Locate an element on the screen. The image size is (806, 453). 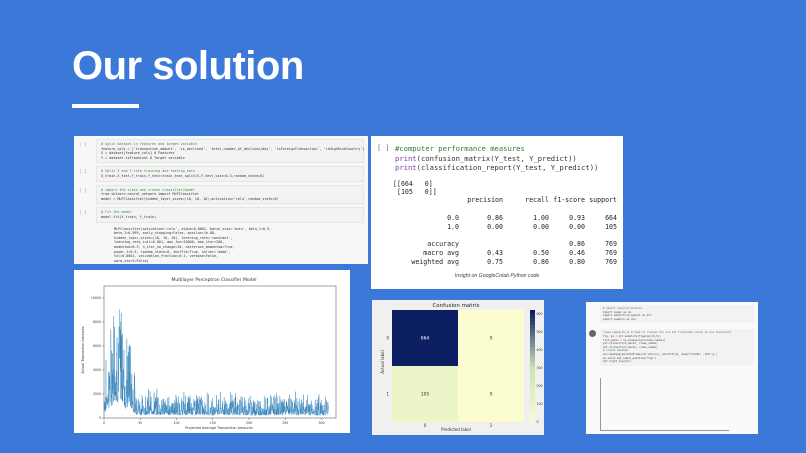
heatmap-xlabel: Predicted label is located at coordinates (456, 429).